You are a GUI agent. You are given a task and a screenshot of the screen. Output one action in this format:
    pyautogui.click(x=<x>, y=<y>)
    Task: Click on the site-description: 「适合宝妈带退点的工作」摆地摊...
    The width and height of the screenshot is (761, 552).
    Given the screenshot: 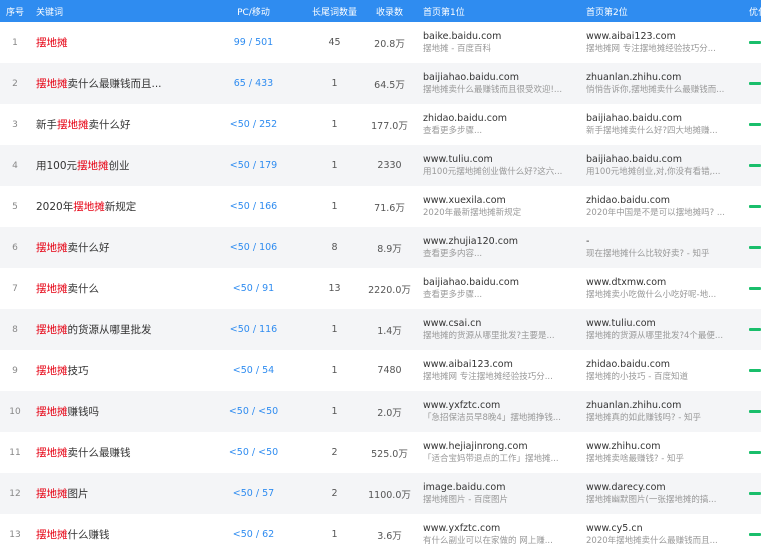 What is the action you would take?
    pyautogui.click(x=501, y=459)
    